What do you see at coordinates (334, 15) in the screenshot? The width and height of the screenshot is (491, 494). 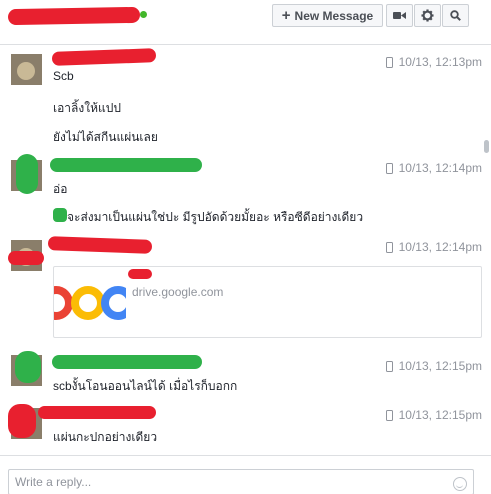 I see `new-message-label: New Message` at bounding box center [334, 15].